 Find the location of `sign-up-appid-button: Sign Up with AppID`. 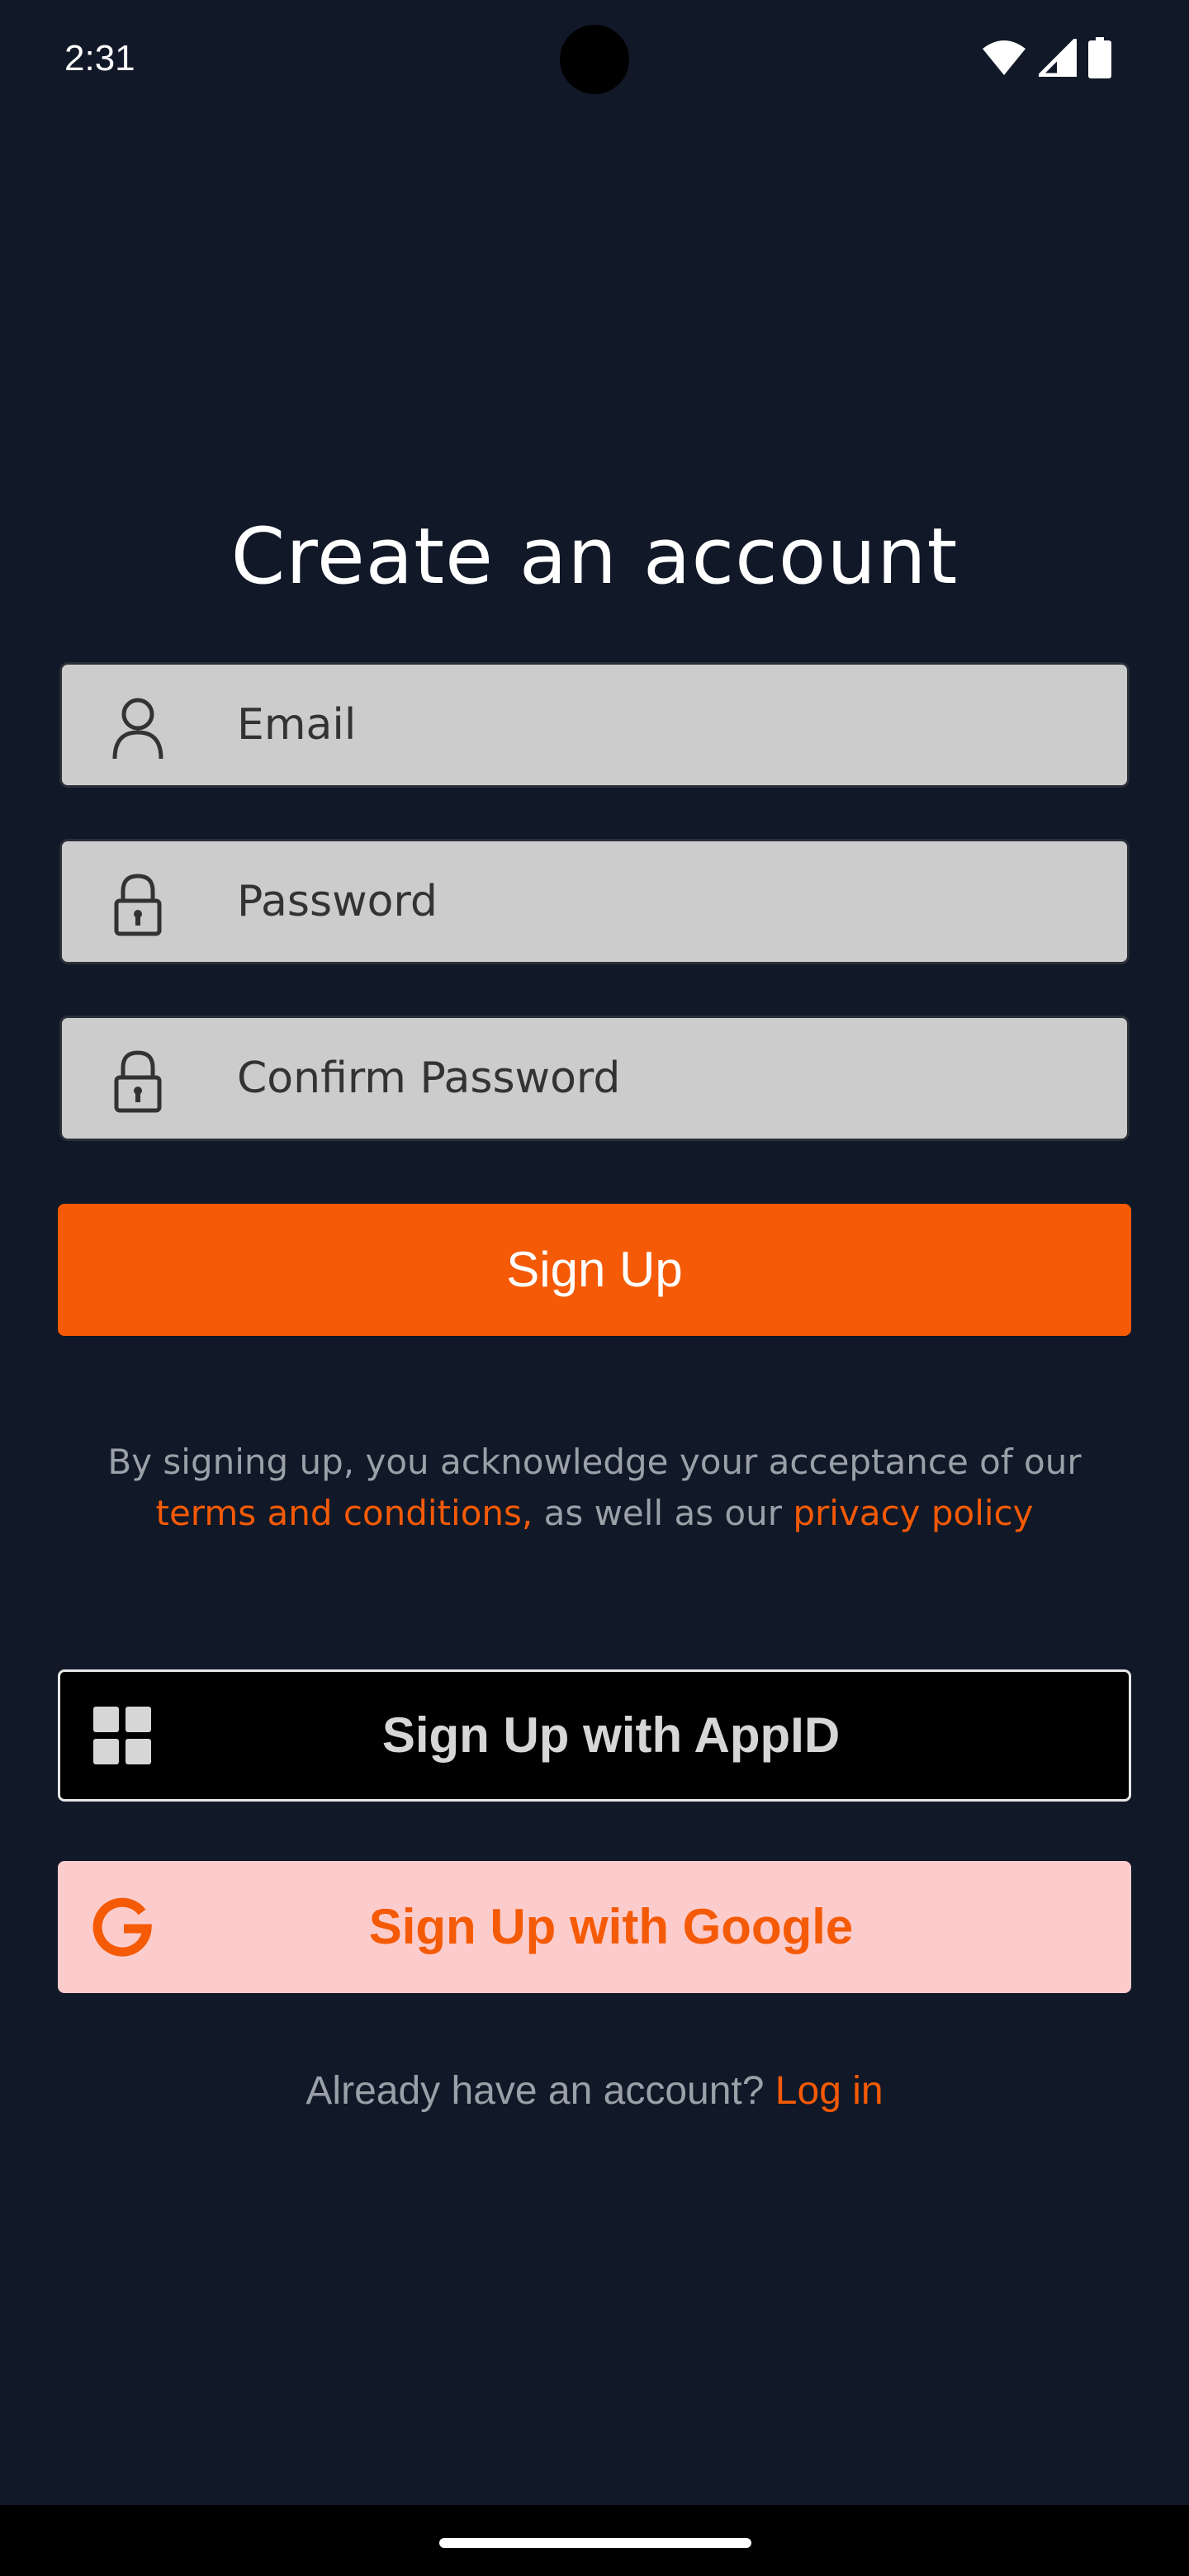

sign-up-appid-button: Sign Up with AppID is located at coordinates (594, 1735).